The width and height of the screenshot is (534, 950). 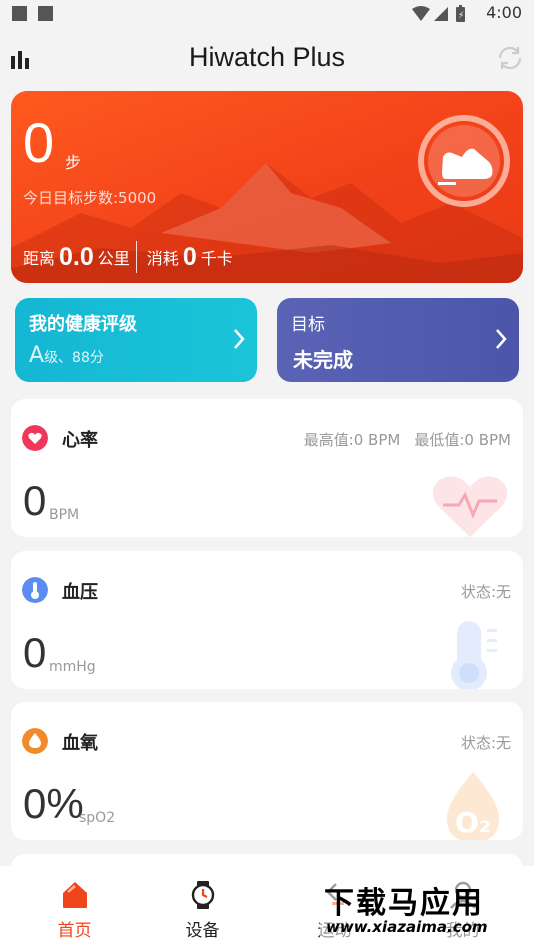 I want to click on tab-home: 首页, so click(x=74, y=908).